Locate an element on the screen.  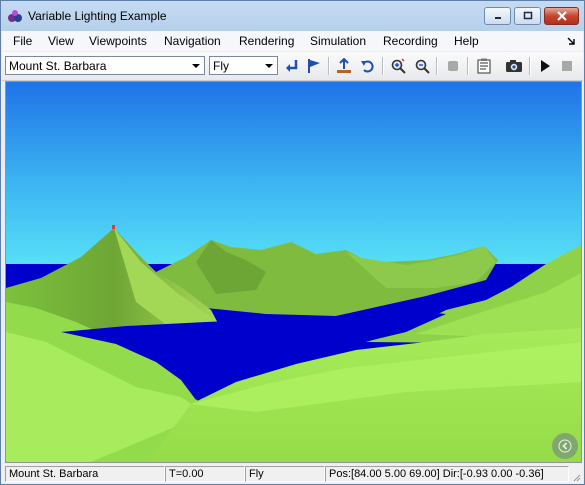
navigation-widget is located at coordinates (565, 446).